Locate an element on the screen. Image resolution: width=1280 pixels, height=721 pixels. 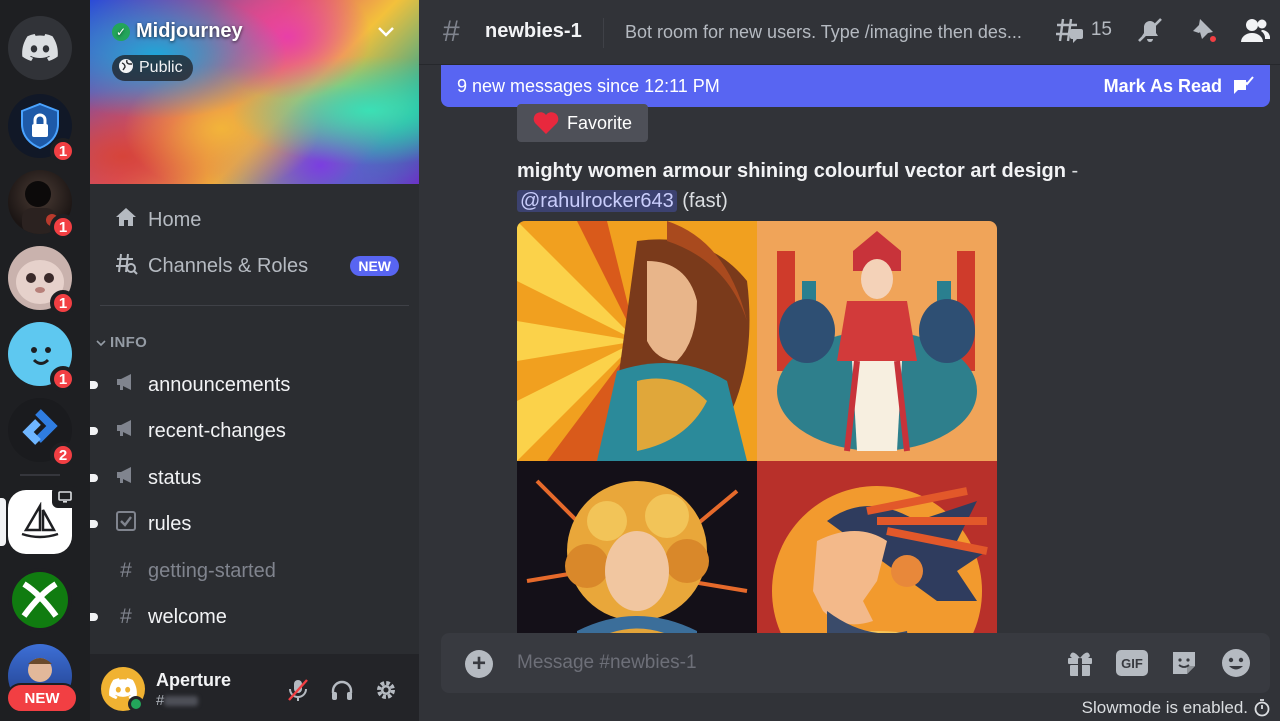
gift-icon is located at coordinates (1080, 664).